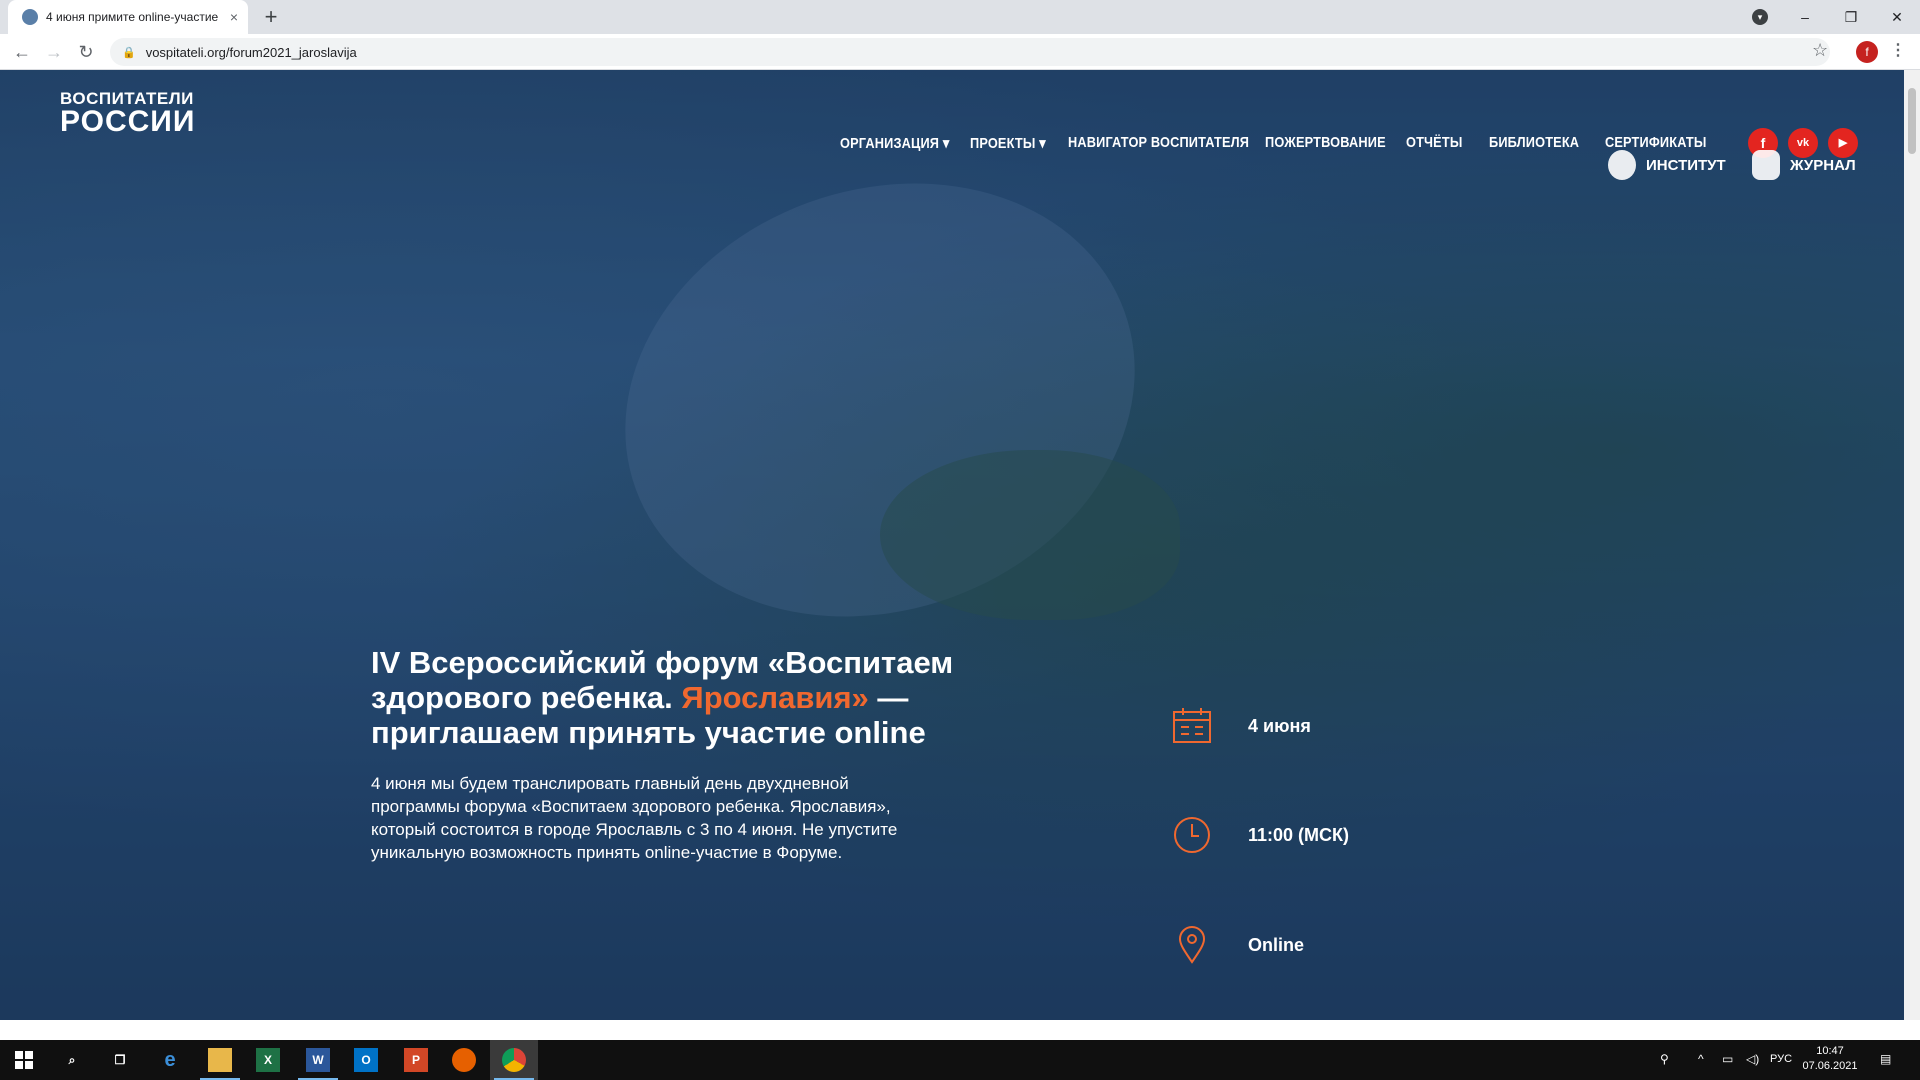 This screenshot has width=1920, height=1080. What do you see at coordinates (1823, 165) in the screenshot?
I see `subnav-journal-label: ЖУРНАЛ` at bounding box center [1823, 165].